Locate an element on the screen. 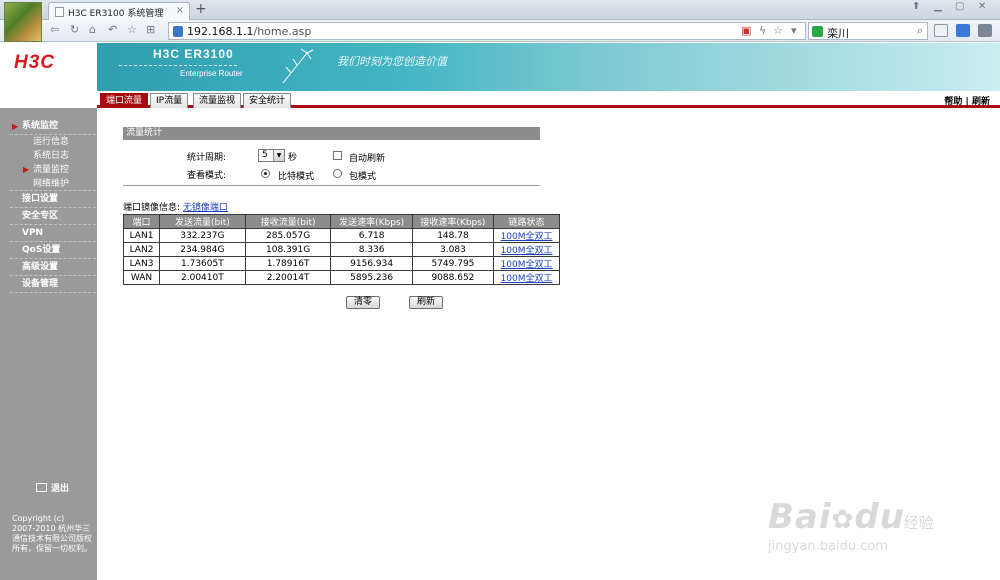 The height and width of the screenshot is (580, 1000). col-rx-rate: 接收速率(Kbps) is located at coordinates (453, 221).